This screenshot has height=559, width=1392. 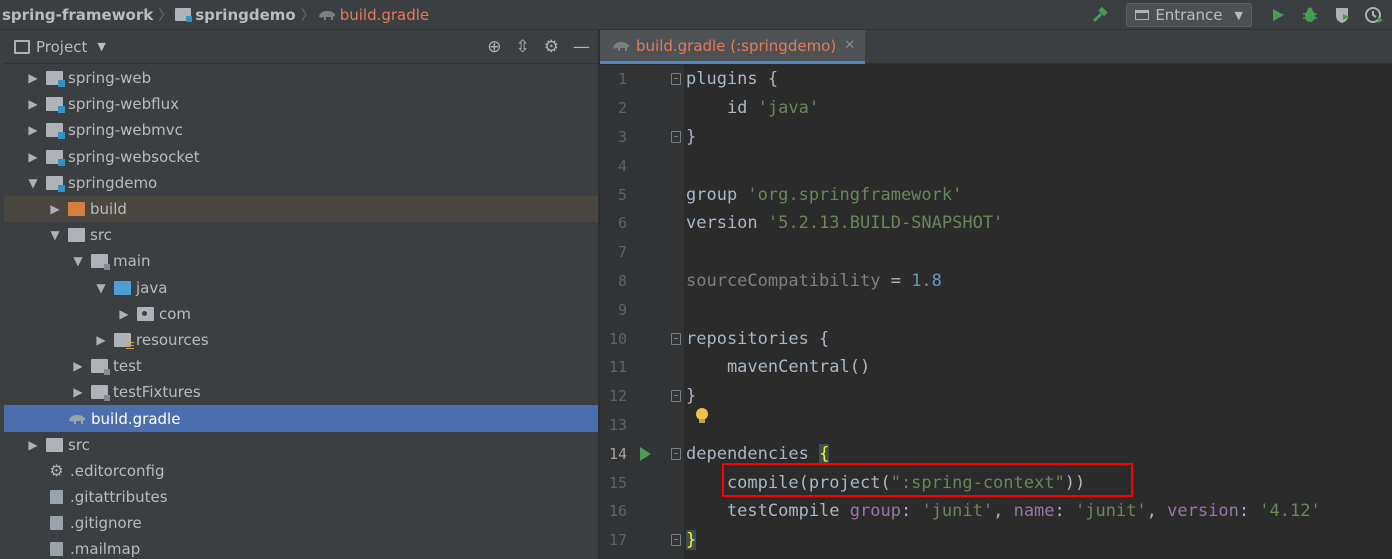 I want to click on code-line: 2 id 'java', so click(x=996, y=108).